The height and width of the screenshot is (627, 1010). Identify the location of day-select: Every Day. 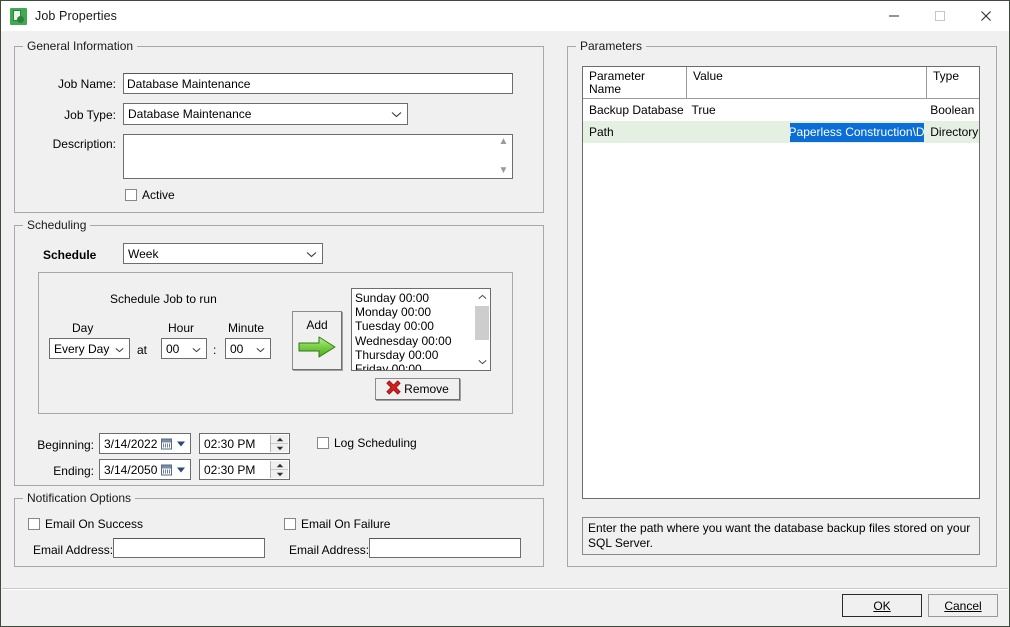
(89, 348).